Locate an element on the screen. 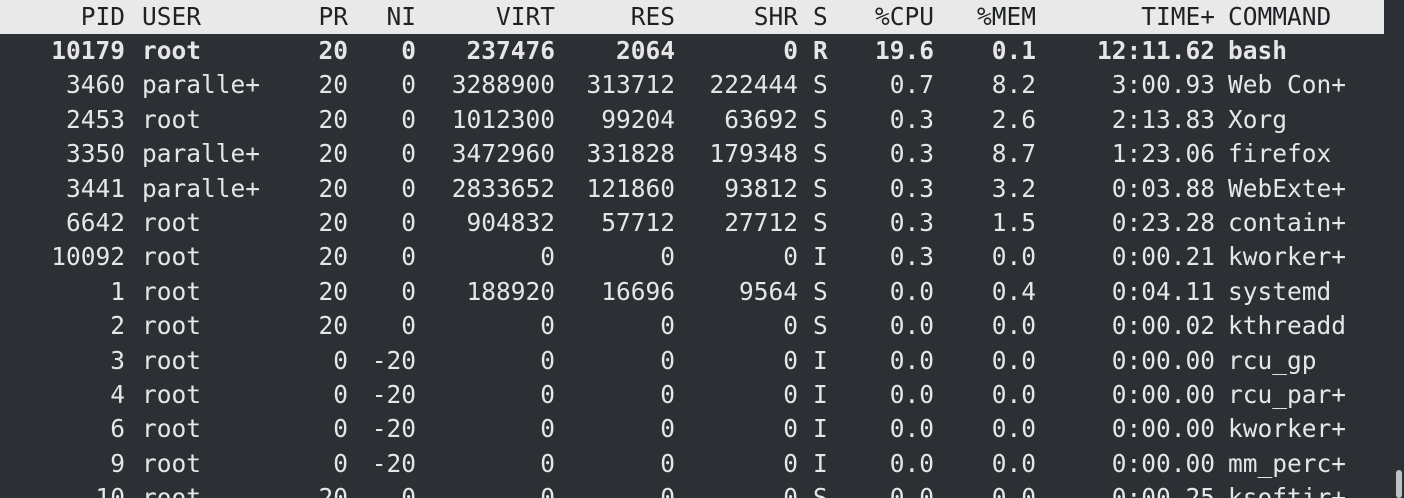  cell-virt: 1012300 is located at coordinates (503, 119).